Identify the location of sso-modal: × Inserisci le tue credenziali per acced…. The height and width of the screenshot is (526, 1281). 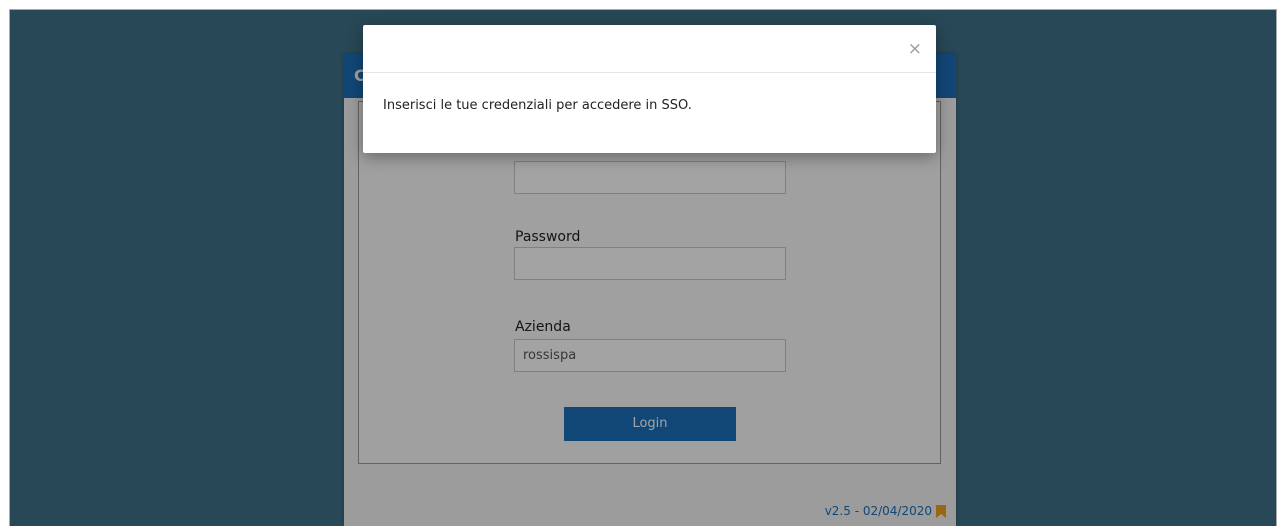
(649, 89).